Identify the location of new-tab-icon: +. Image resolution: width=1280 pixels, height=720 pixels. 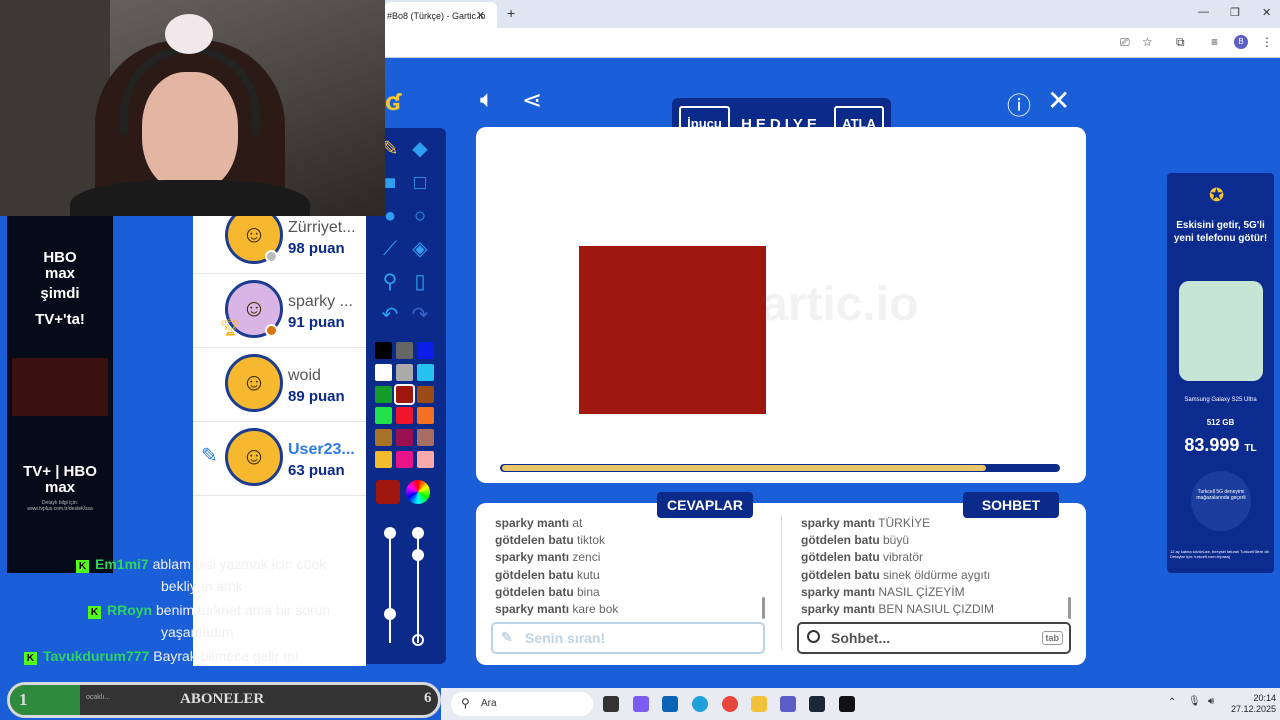
(511, 13).